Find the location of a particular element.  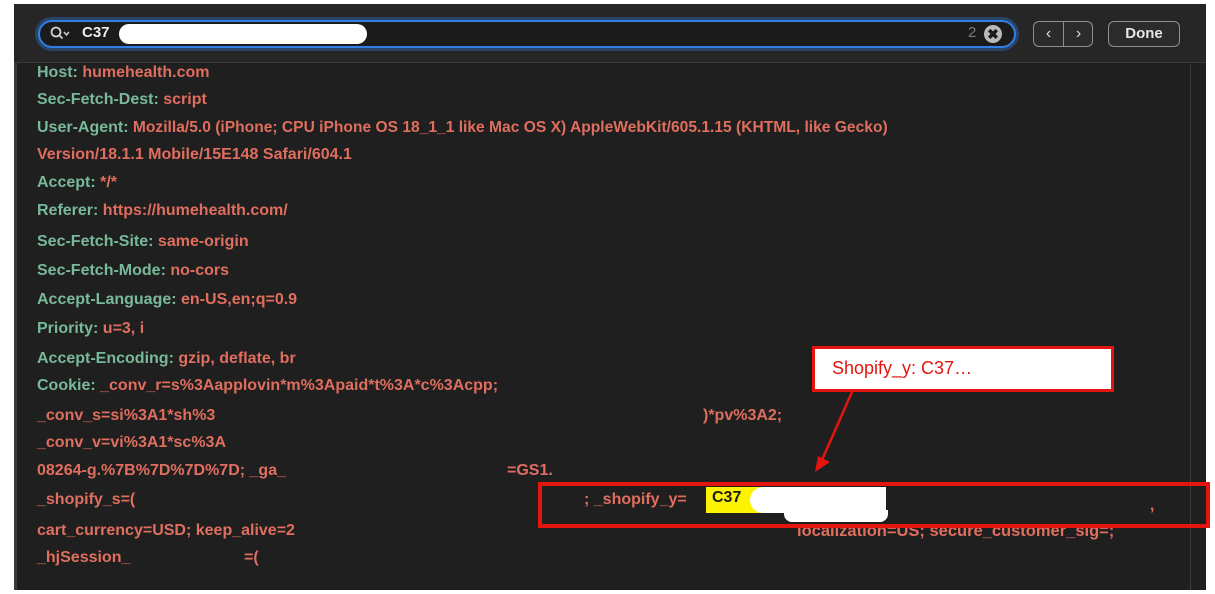

header-key: Accept: is located at coordinates (66, 182).